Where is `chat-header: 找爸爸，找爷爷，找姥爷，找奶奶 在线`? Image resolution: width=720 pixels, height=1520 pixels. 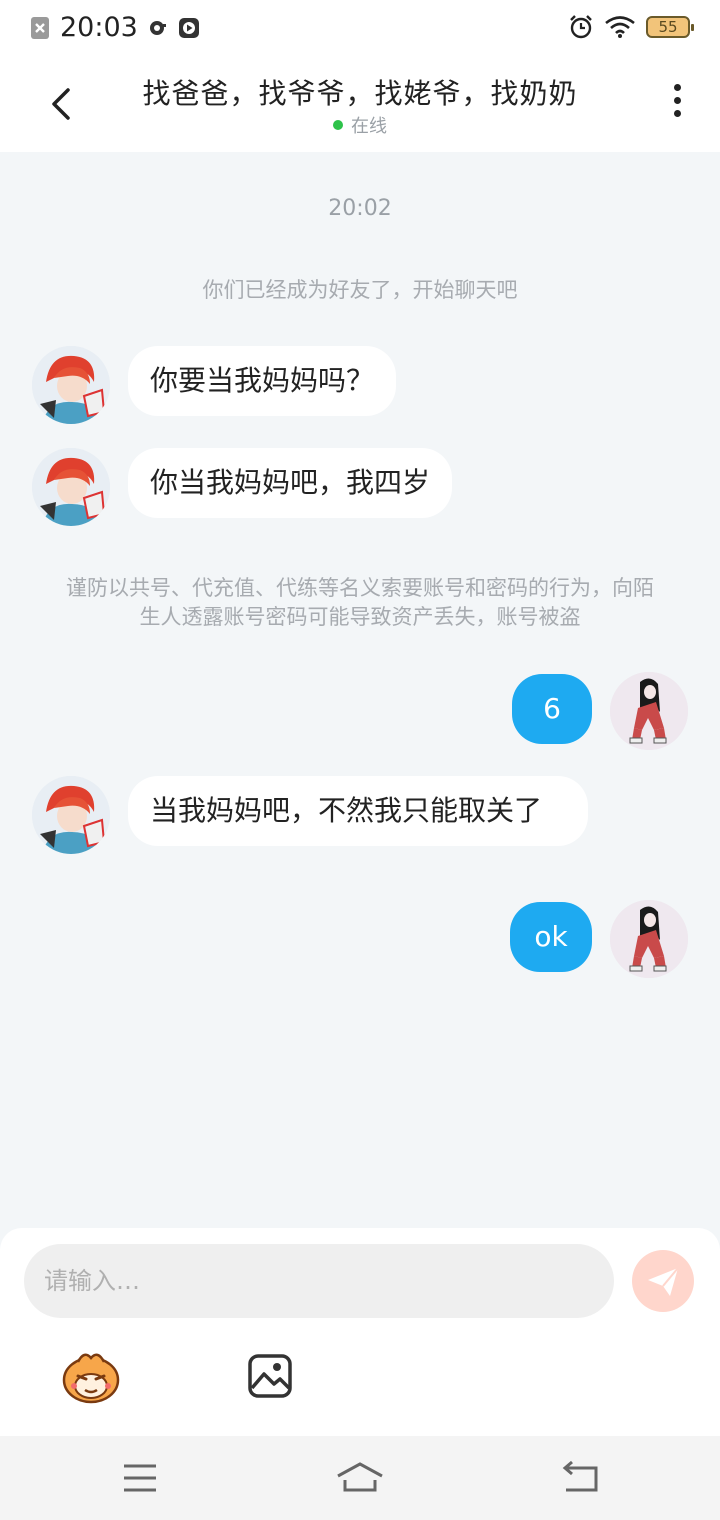
chat-header: 找爸爸，找爷爷，找姥爷，找奶奶 在线 is located at coordinates (360, 104).